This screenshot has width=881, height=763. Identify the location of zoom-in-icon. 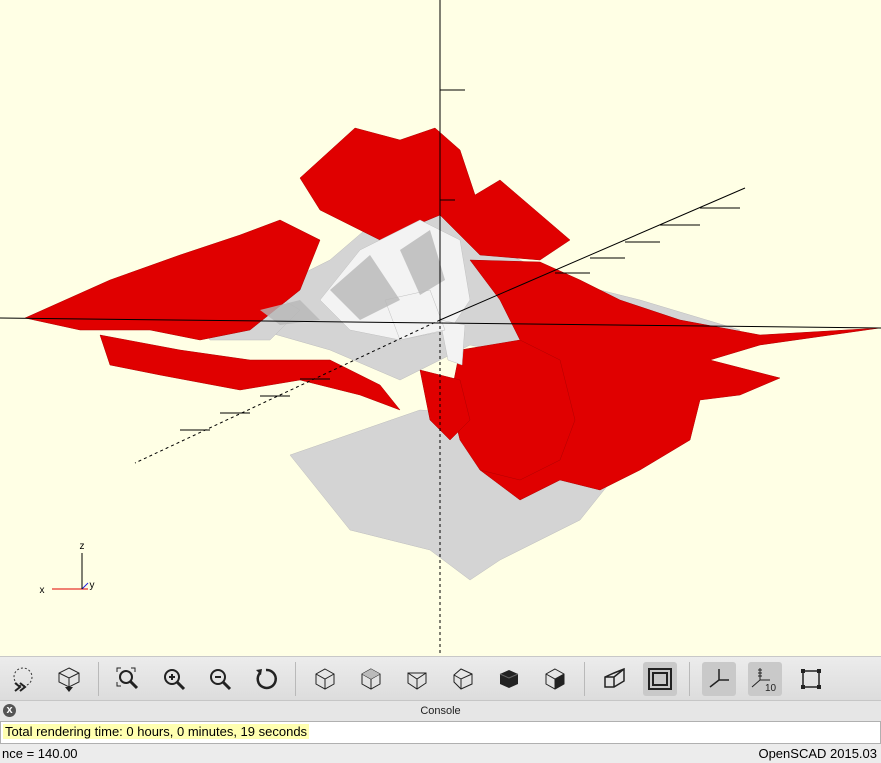
(175, 680).